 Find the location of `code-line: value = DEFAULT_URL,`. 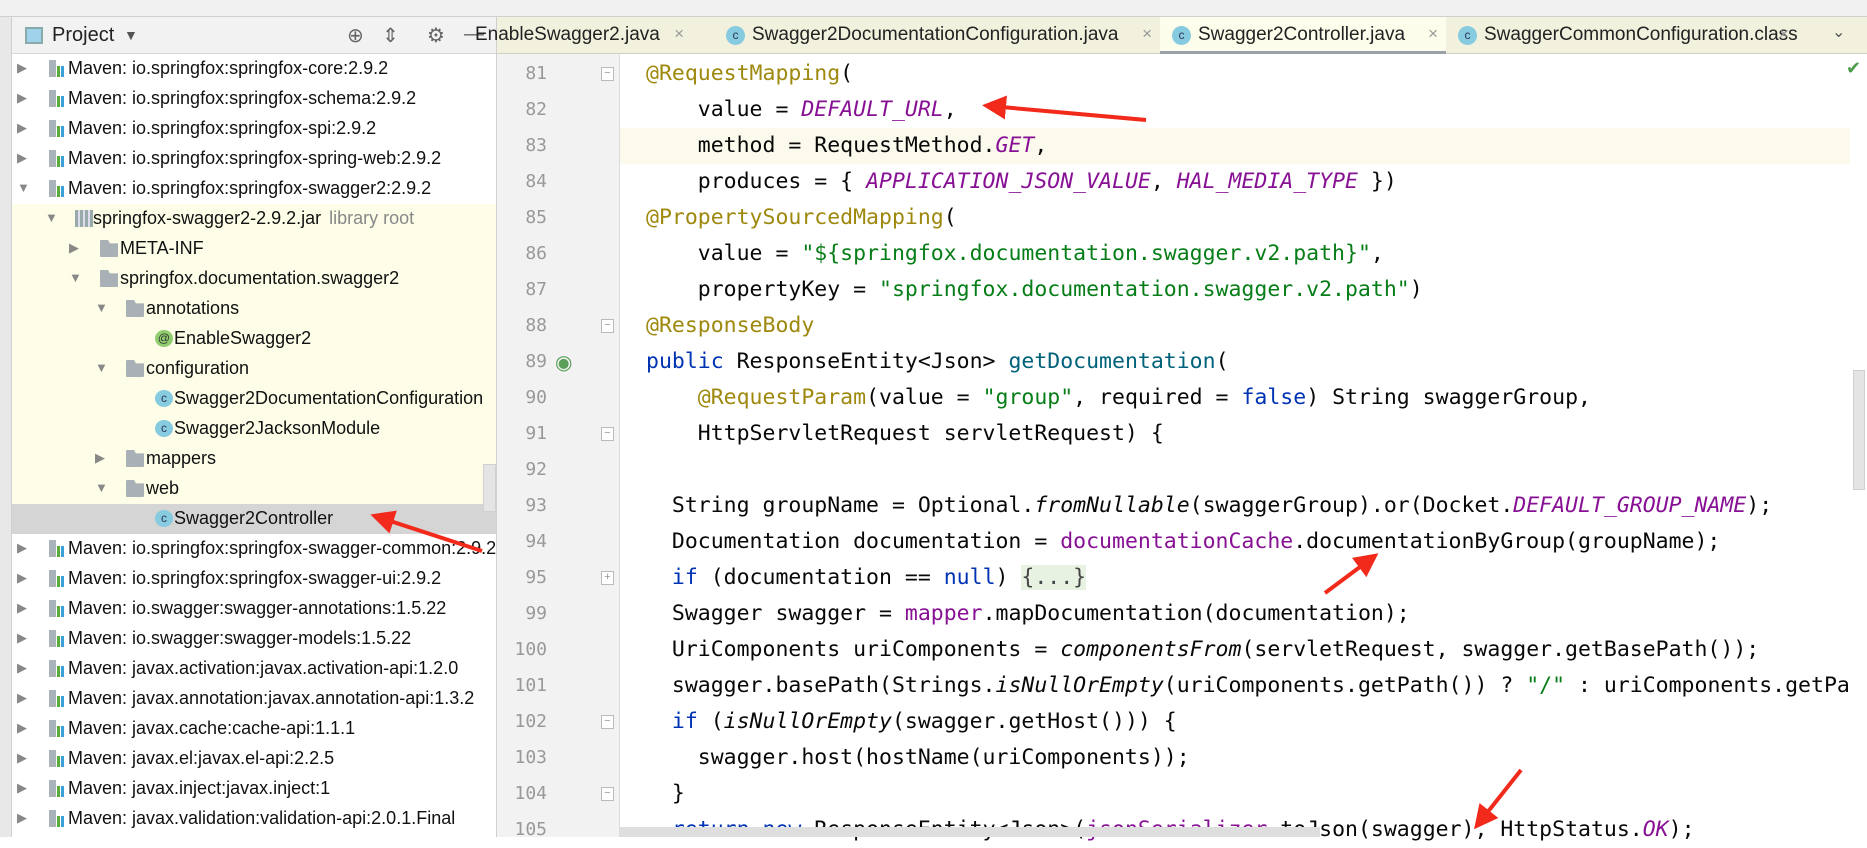

code-line: value = DEFAULT_URL, is located at coordinates (1235, 110).